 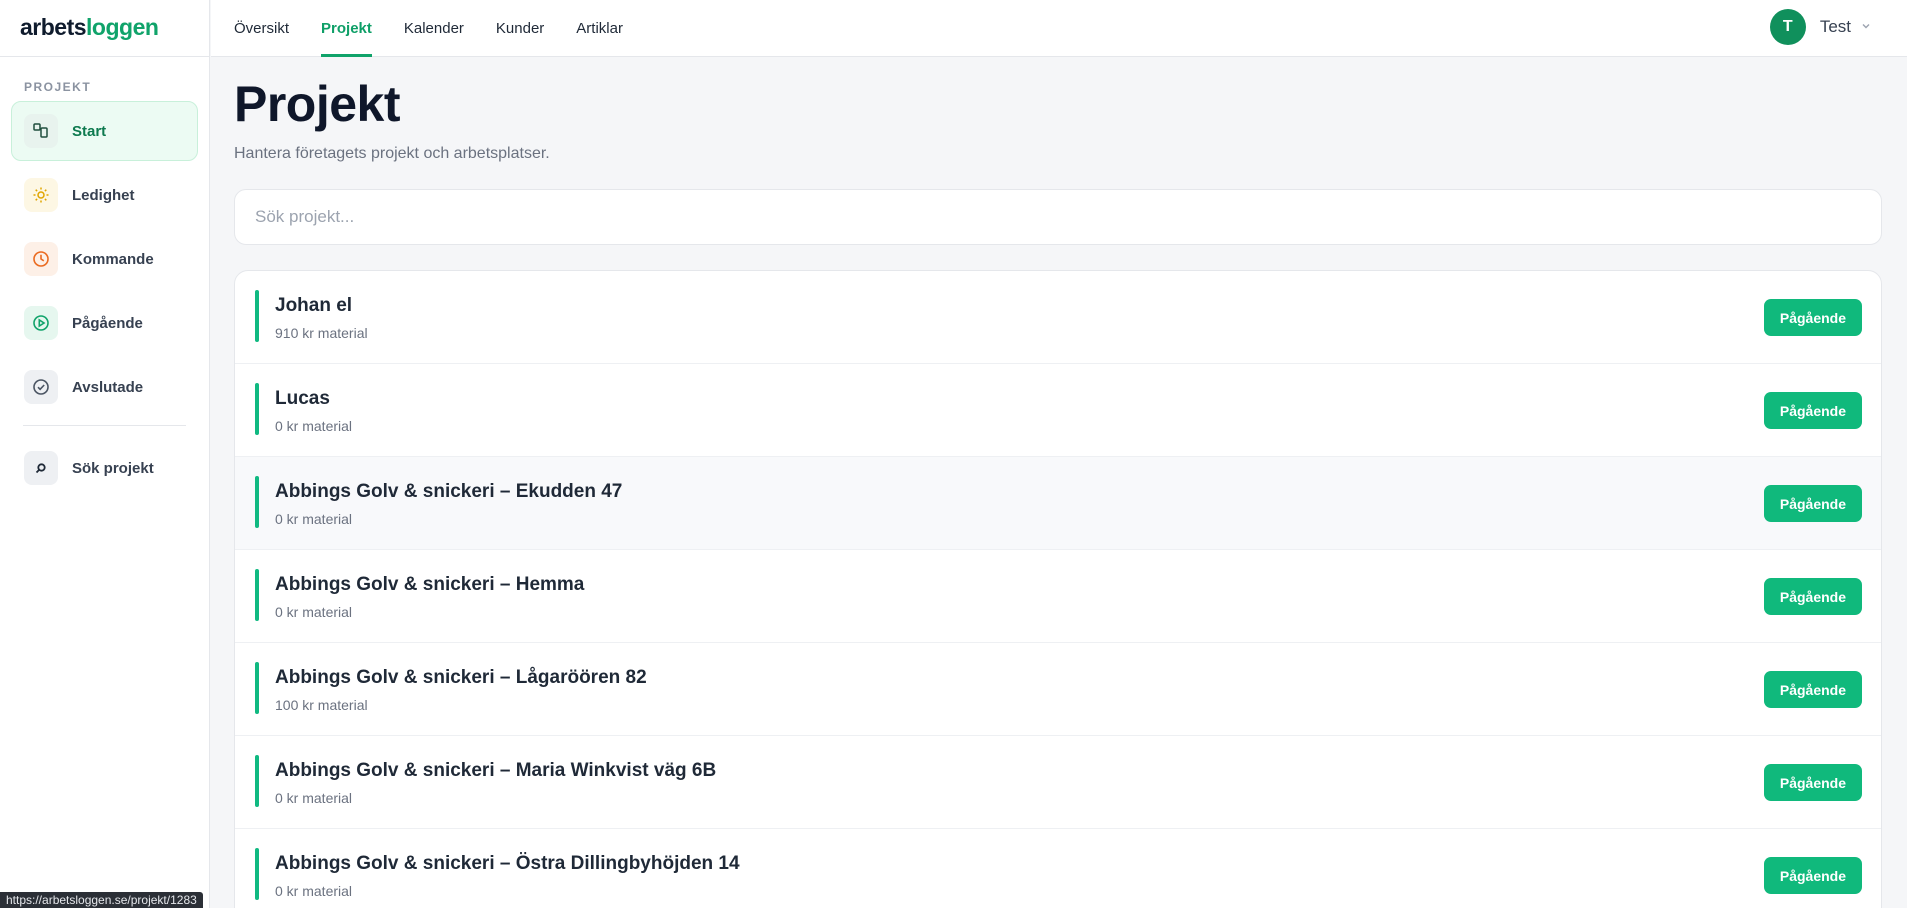 I want to click on sidebar-item-avslutade: Avslutade, so click(x=104, y=387).